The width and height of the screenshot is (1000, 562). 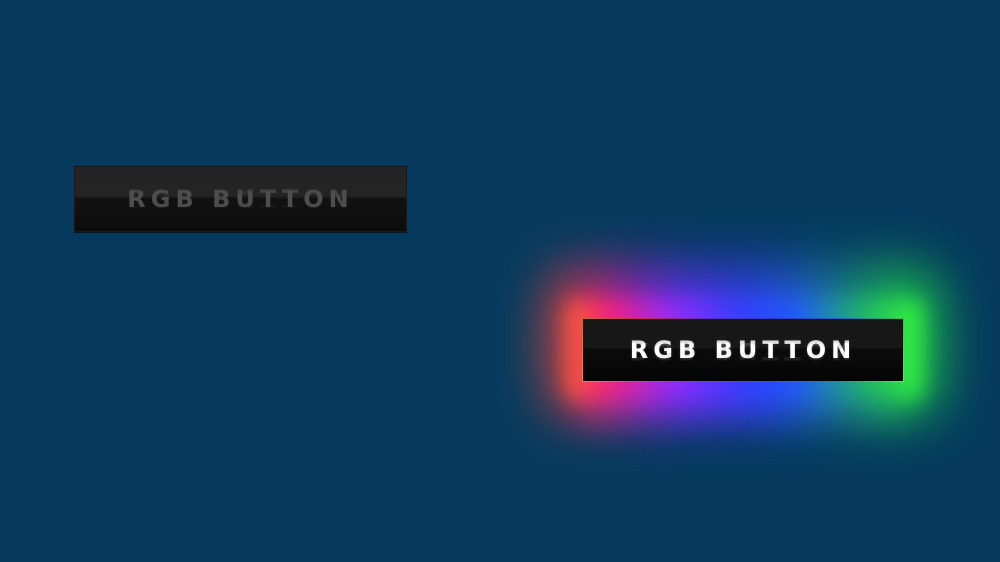 I want to click on rgb-glow-reflection, so click(x=743, y=404).